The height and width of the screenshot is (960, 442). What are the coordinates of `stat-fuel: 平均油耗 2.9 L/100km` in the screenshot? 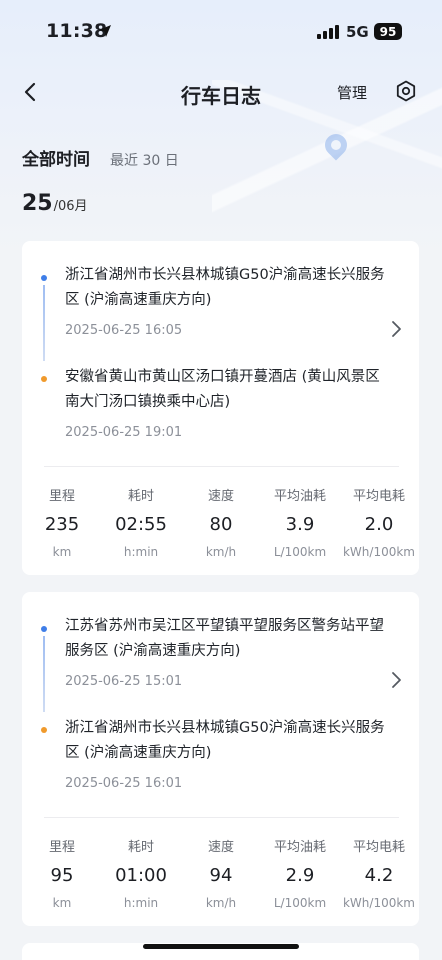 It's located at (300, 873).